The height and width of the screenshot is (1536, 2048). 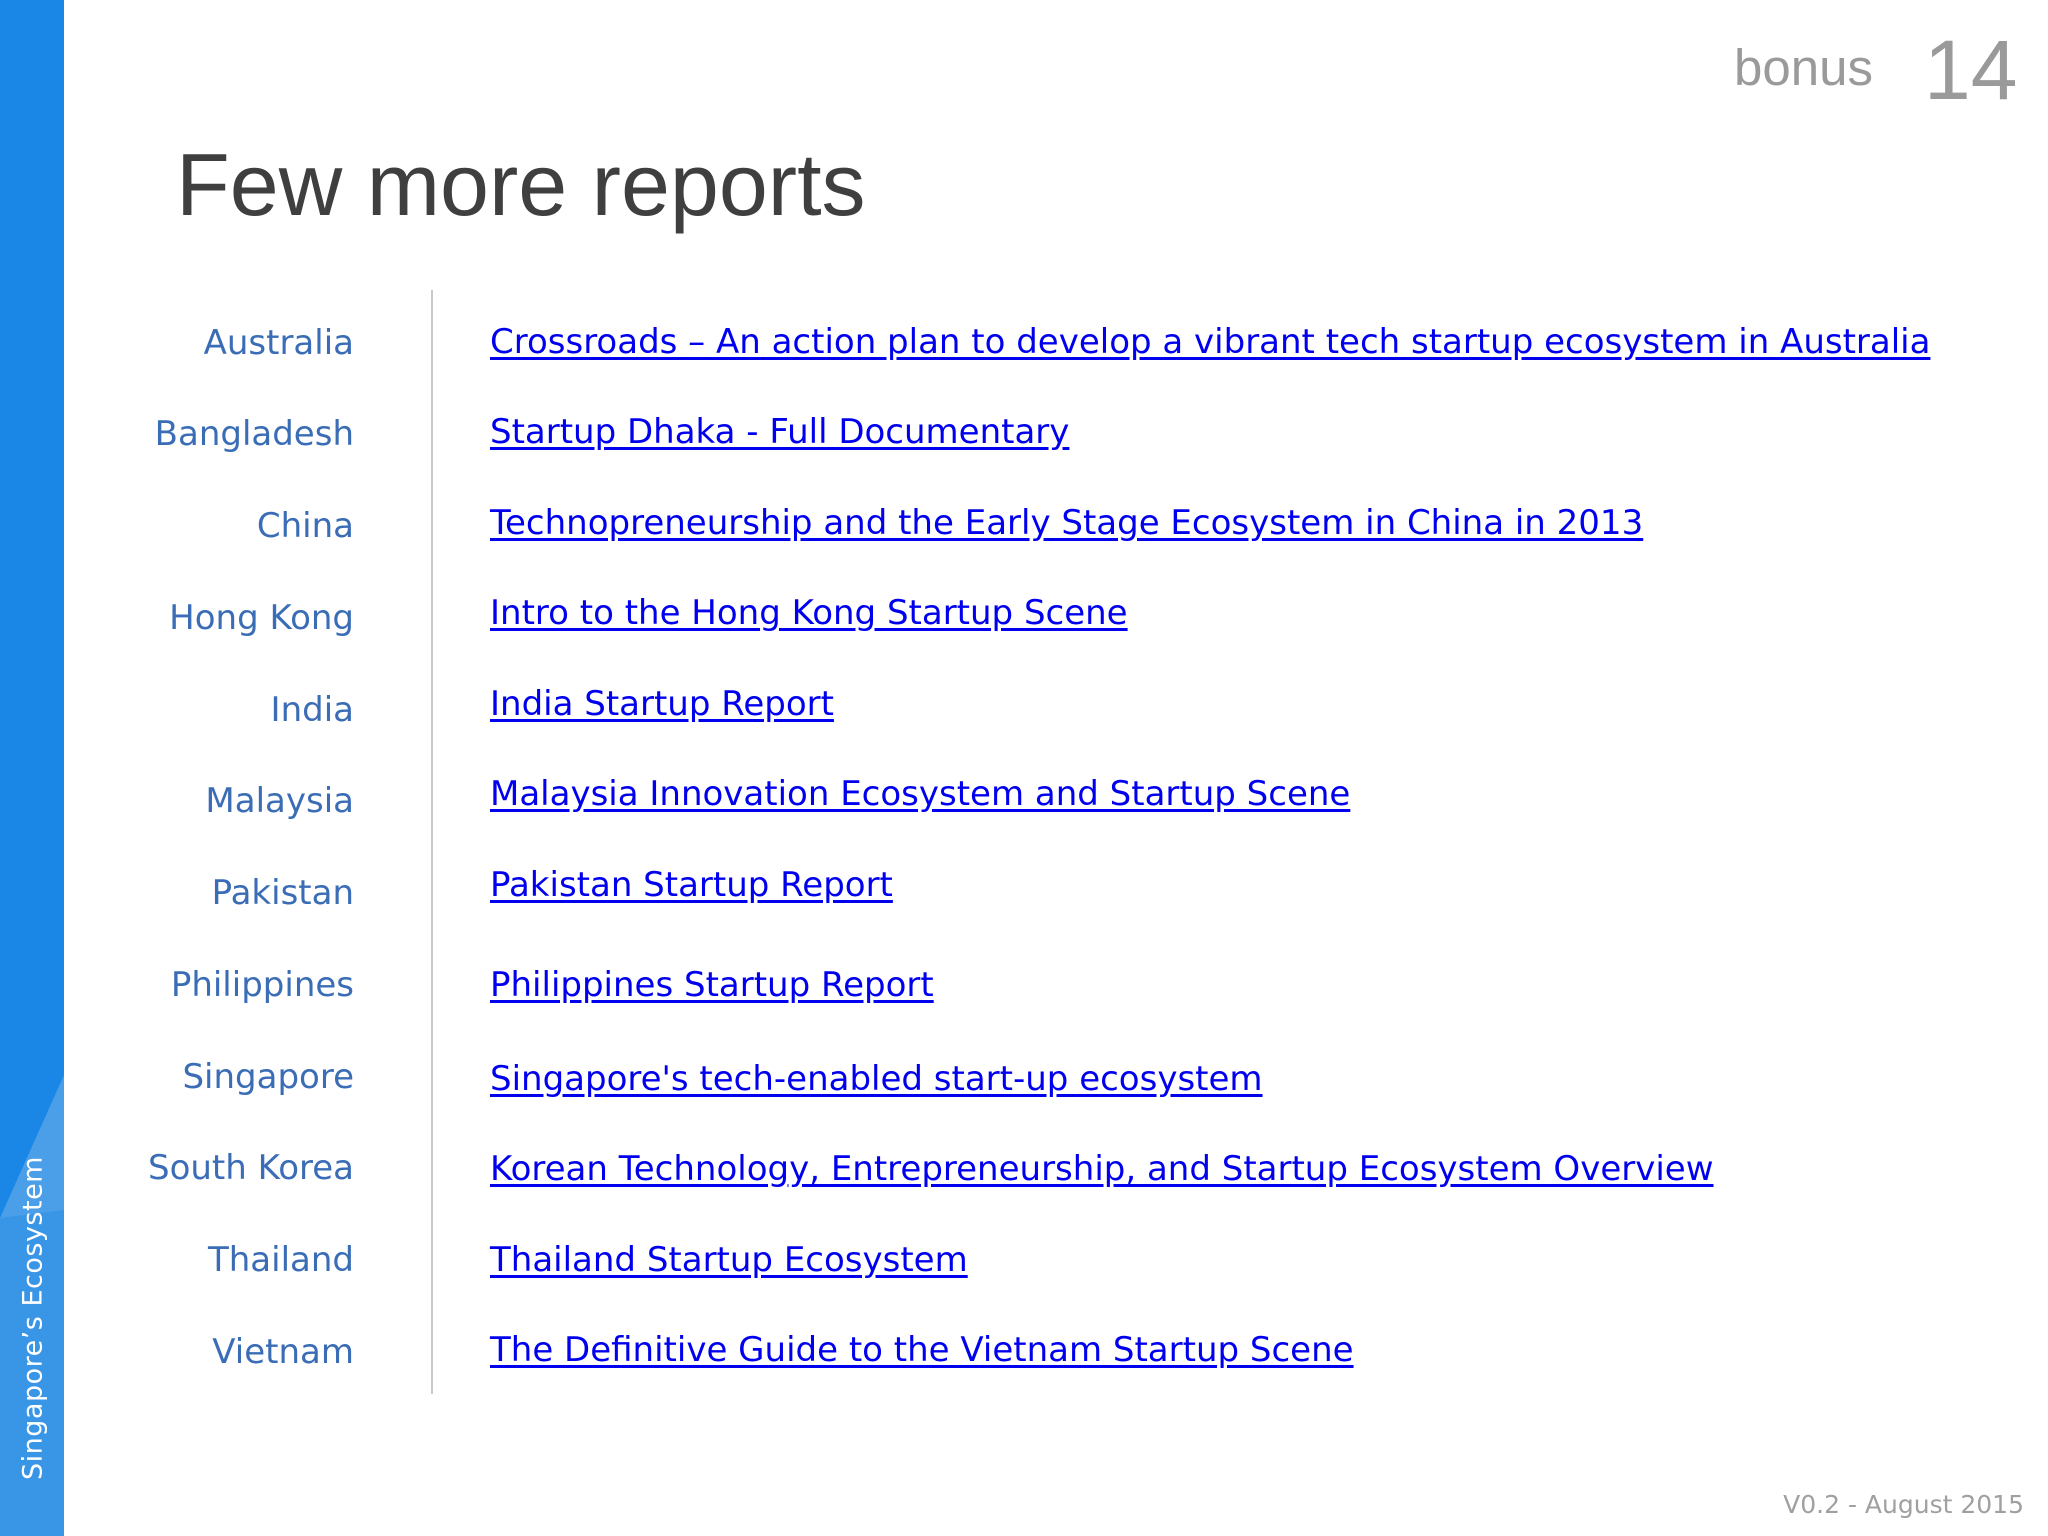 I want to click on report-link-philippines: Philippines Startup Report, so click(x=712, y=985).